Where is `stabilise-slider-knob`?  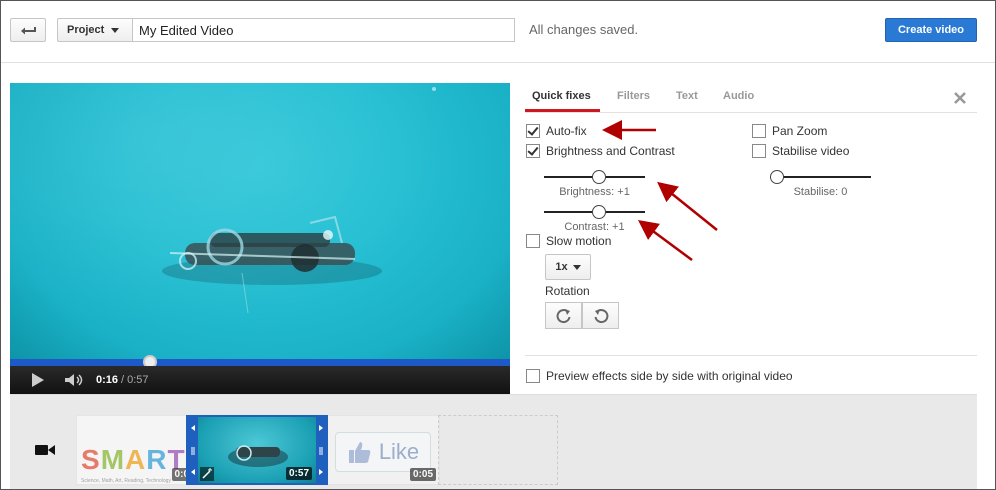 stabilise-slider-knob is located at coordinates (777, 177).